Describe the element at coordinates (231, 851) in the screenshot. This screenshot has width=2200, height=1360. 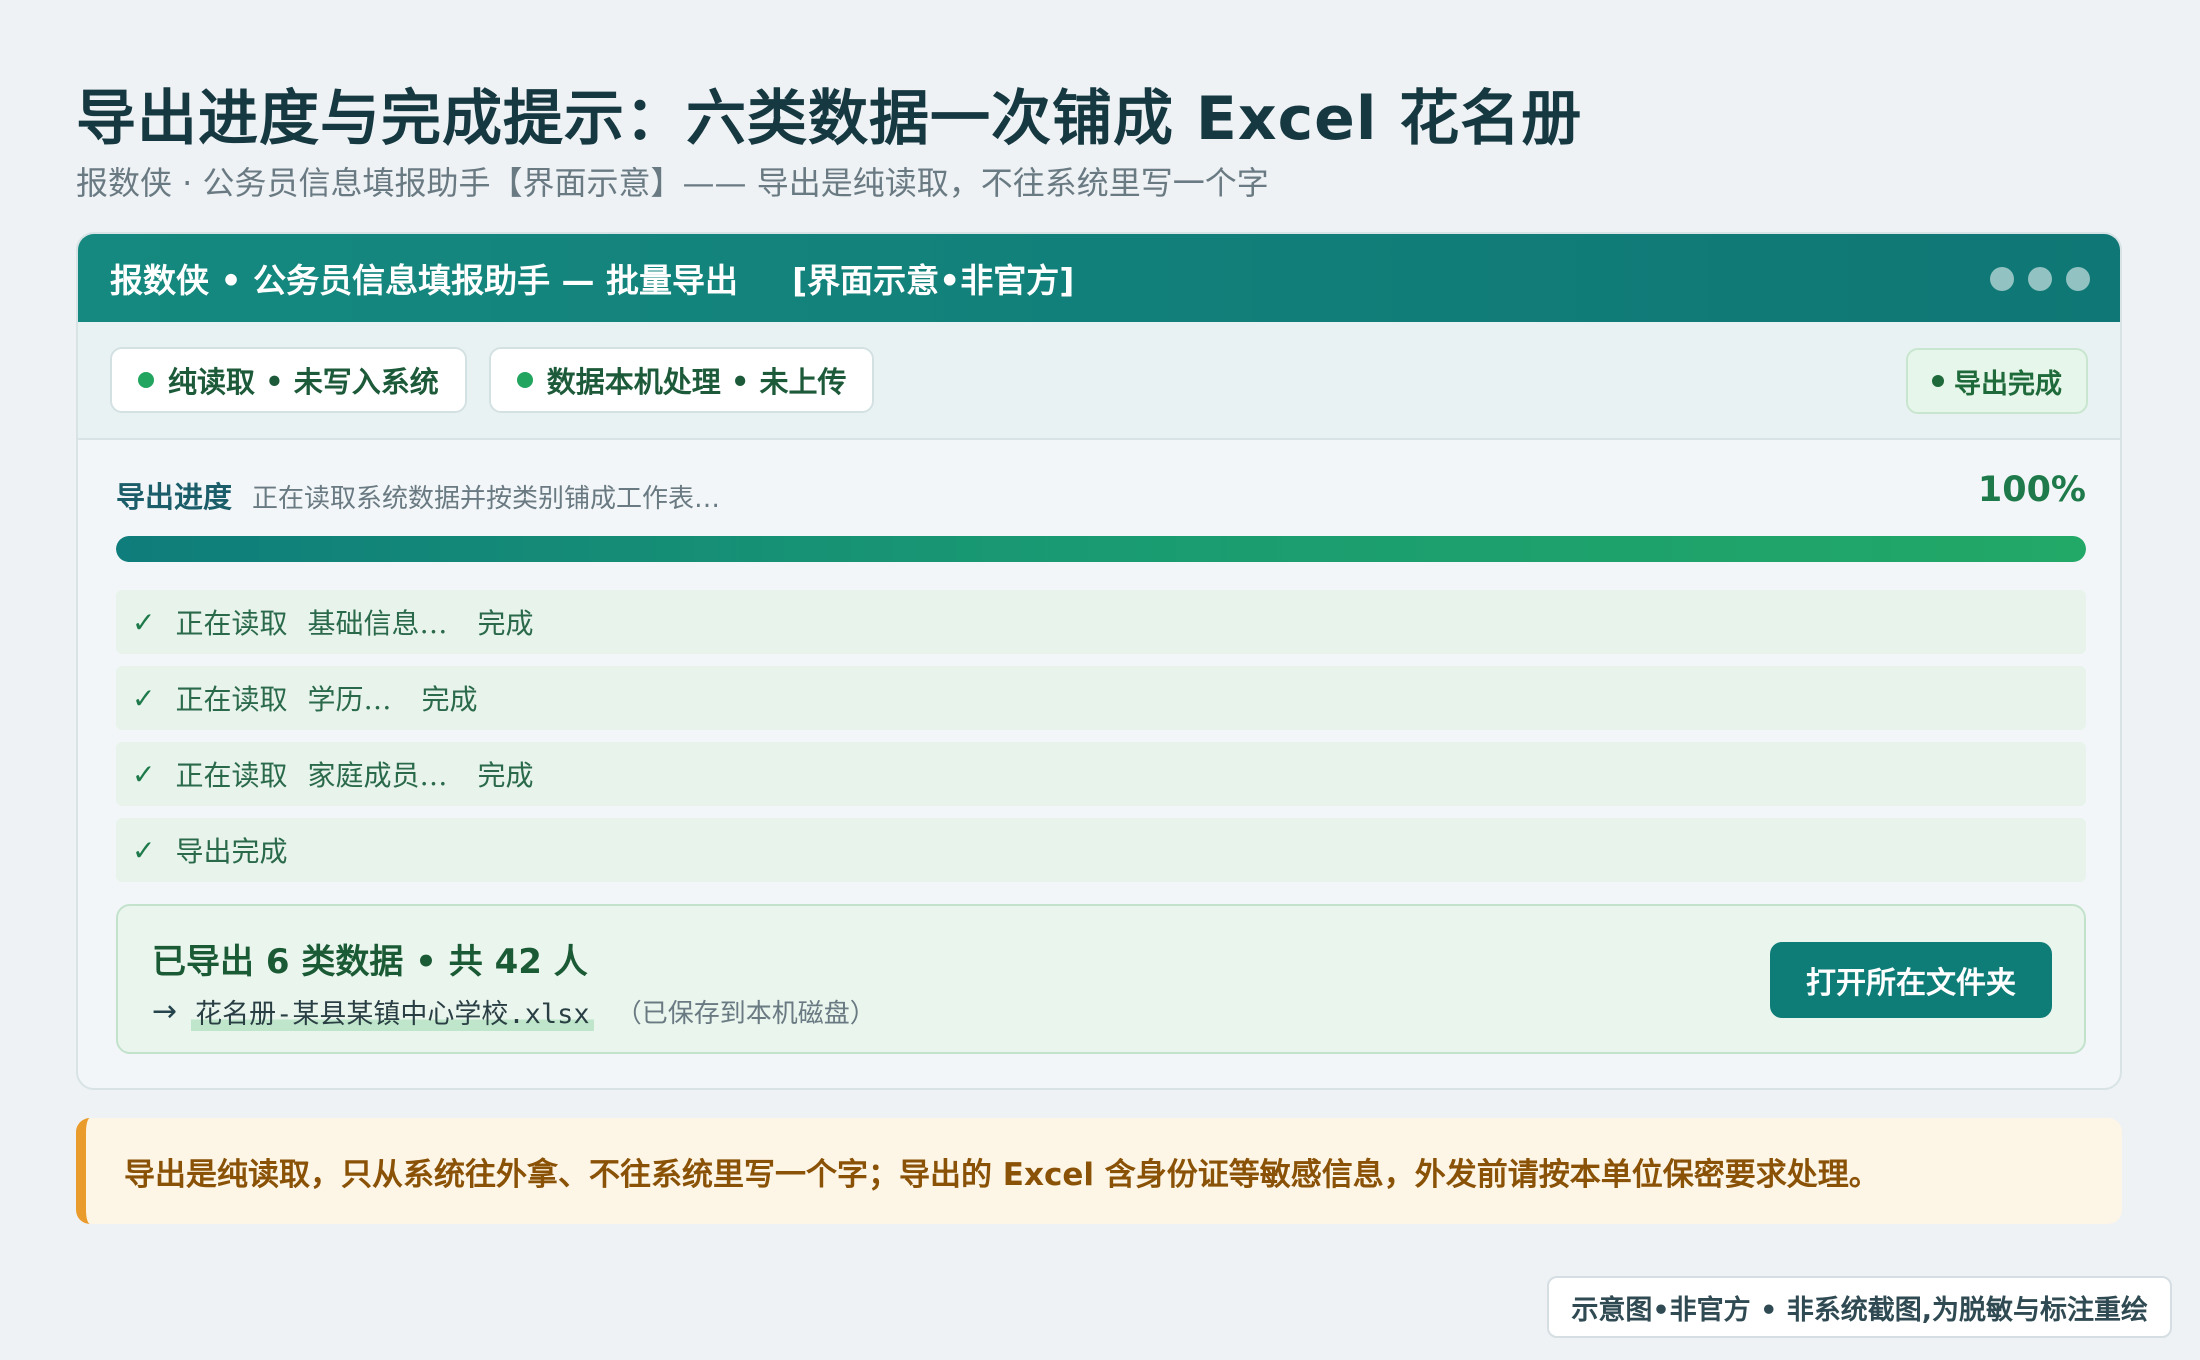
I see `step-action: 导出完成` at that location.